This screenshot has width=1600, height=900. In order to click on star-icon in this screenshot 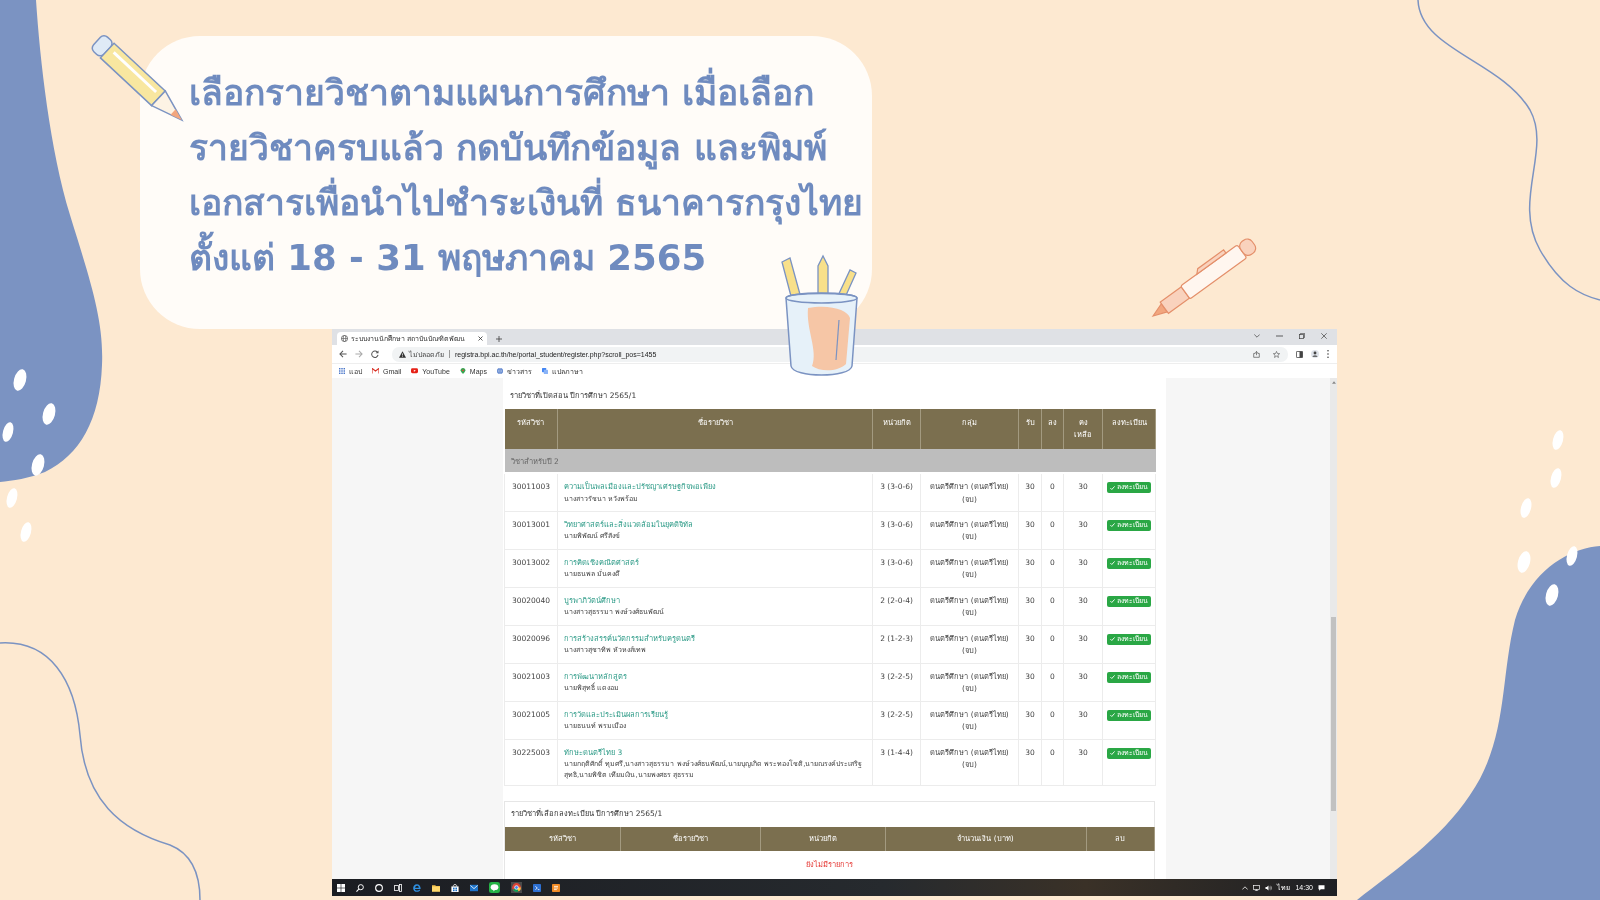, I will do `click(1276, 354)`.